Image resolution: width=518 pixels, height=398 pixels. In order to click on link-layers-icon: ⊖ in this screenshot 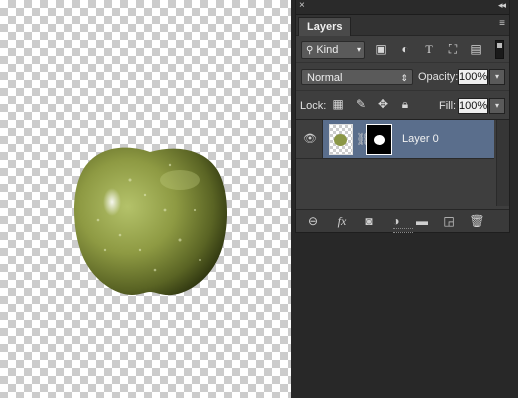, I will do `click(313, 221)`.